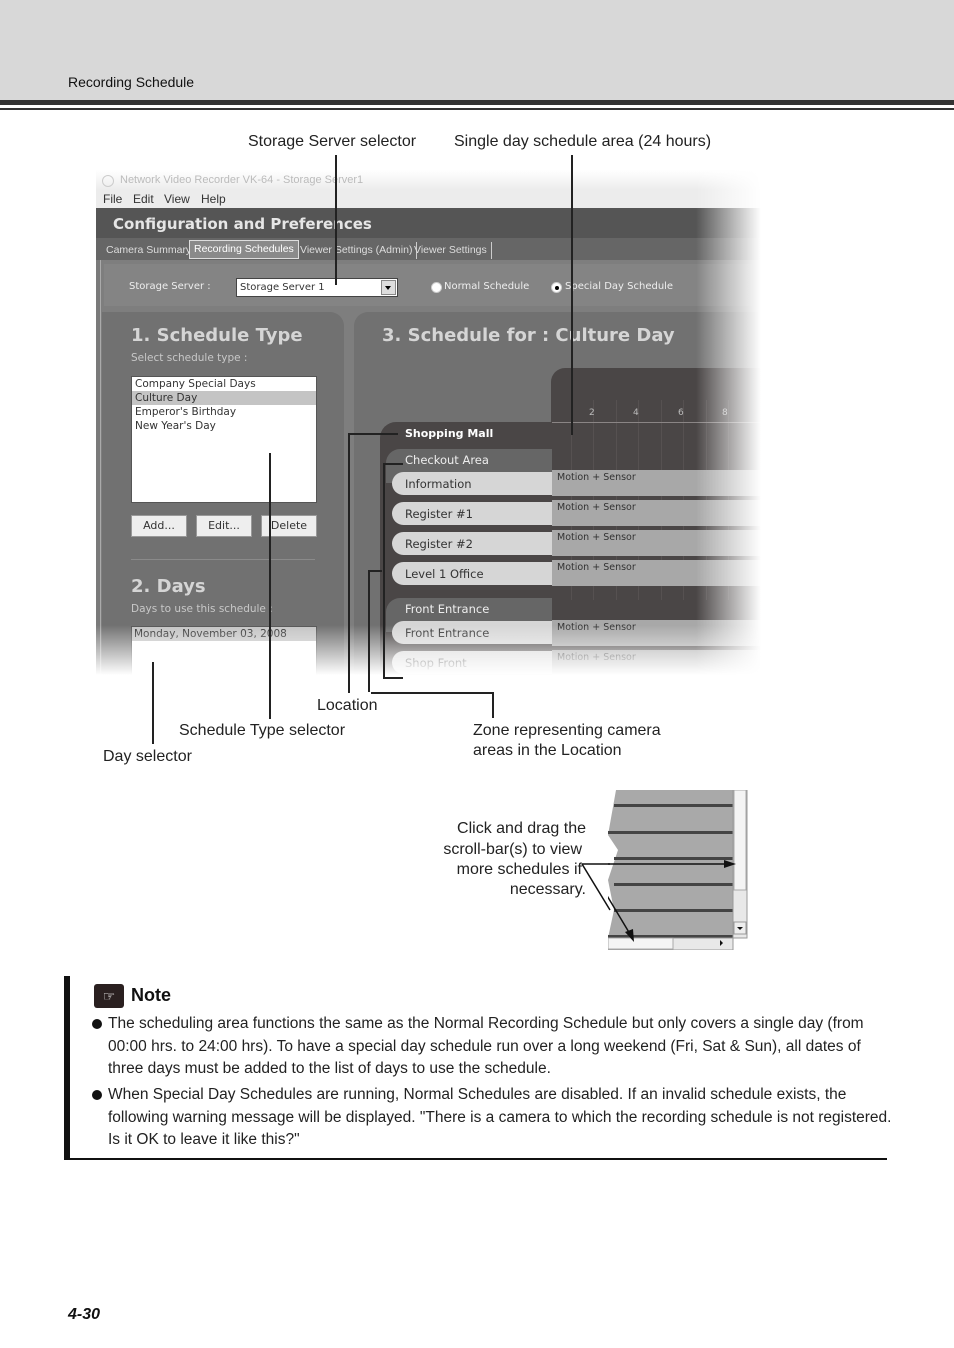 The height and width of the screenshot is (1348, 954). I want to click on scrollbar-illustration-svg, so click(678, 870).